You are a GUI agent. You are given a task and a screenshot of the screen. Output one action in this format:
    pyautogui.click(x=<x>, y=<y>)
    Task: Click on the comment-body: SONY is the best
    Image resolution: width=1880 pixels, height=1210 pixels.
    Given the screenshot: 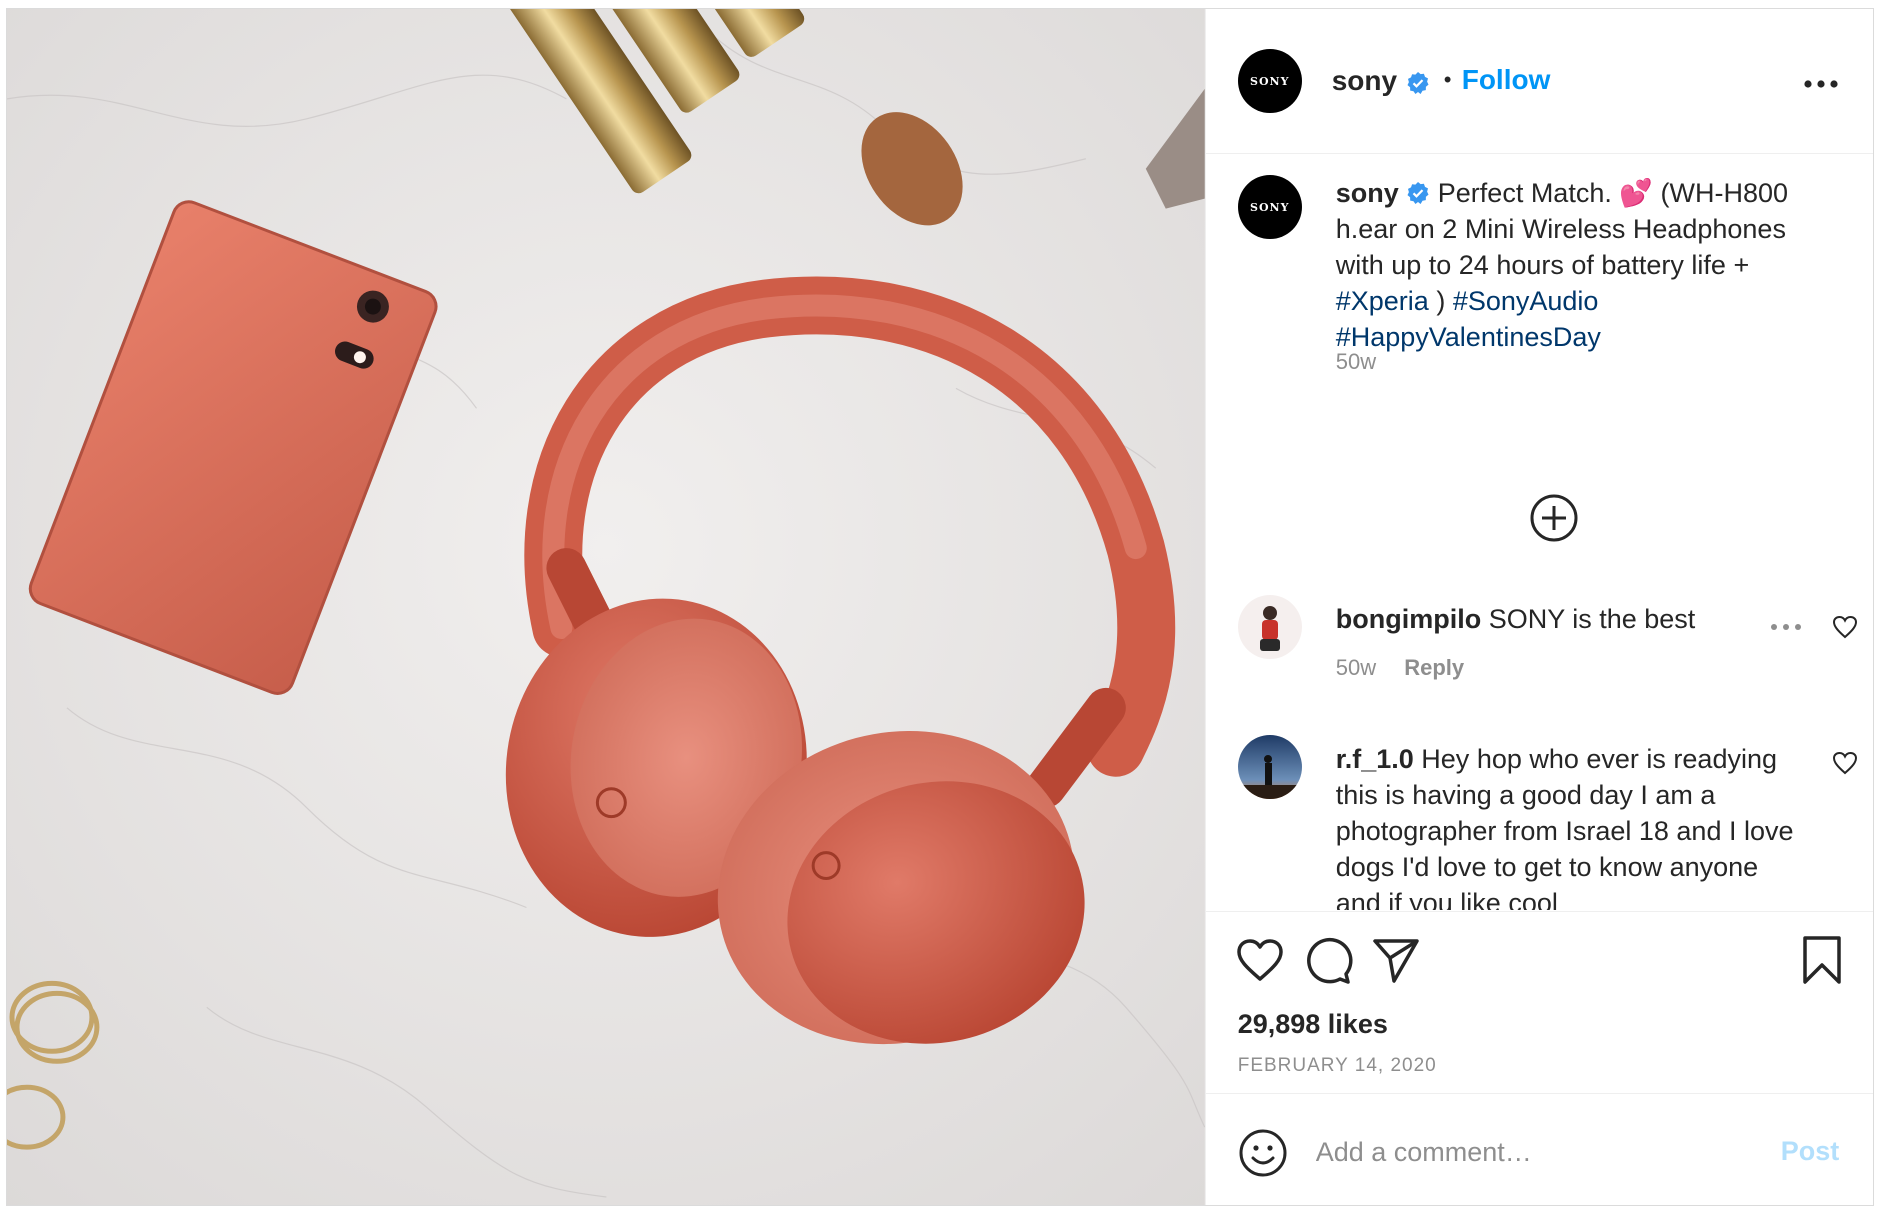 What is the action you would take?
    pyautogui.click(x=1592, y=619)
    